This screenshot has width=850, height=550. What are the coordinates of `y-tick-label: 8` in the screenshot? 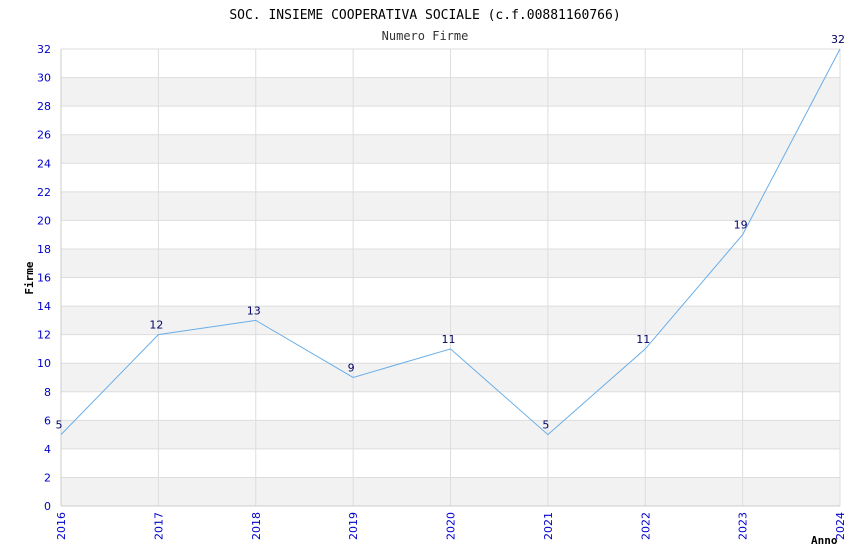 It's located at (47, 392).